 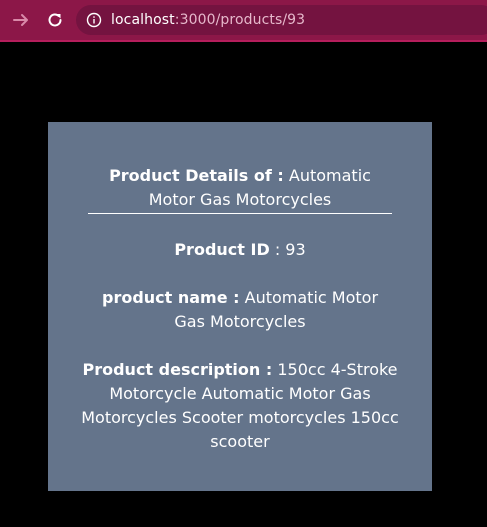 I want to click on address-bar: localhost:3000/products/93, so click(x=281, y=20).